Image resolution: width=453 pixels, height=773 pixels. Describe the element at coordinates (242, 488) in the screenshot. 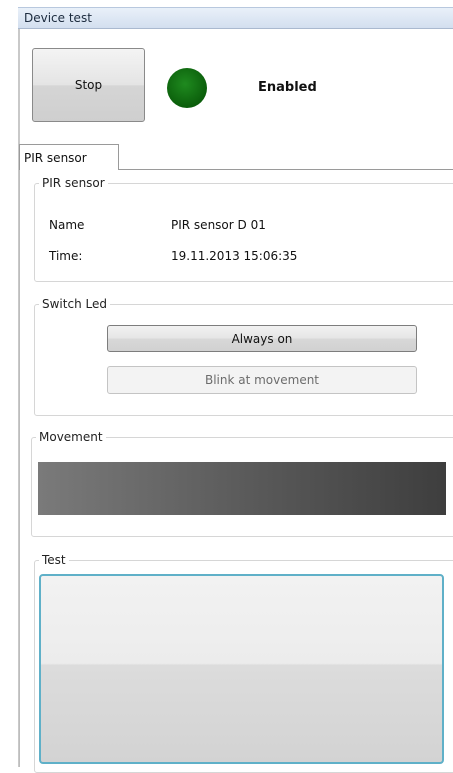

I see `movement-indicator` at that location.